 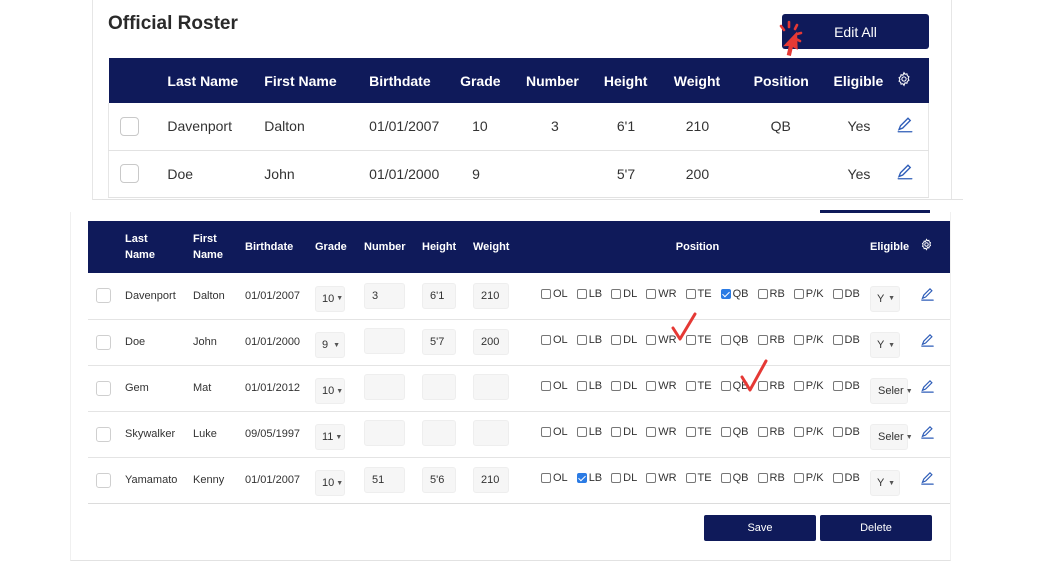 I want to click on number-input: 3, so click(x=384, y=295).